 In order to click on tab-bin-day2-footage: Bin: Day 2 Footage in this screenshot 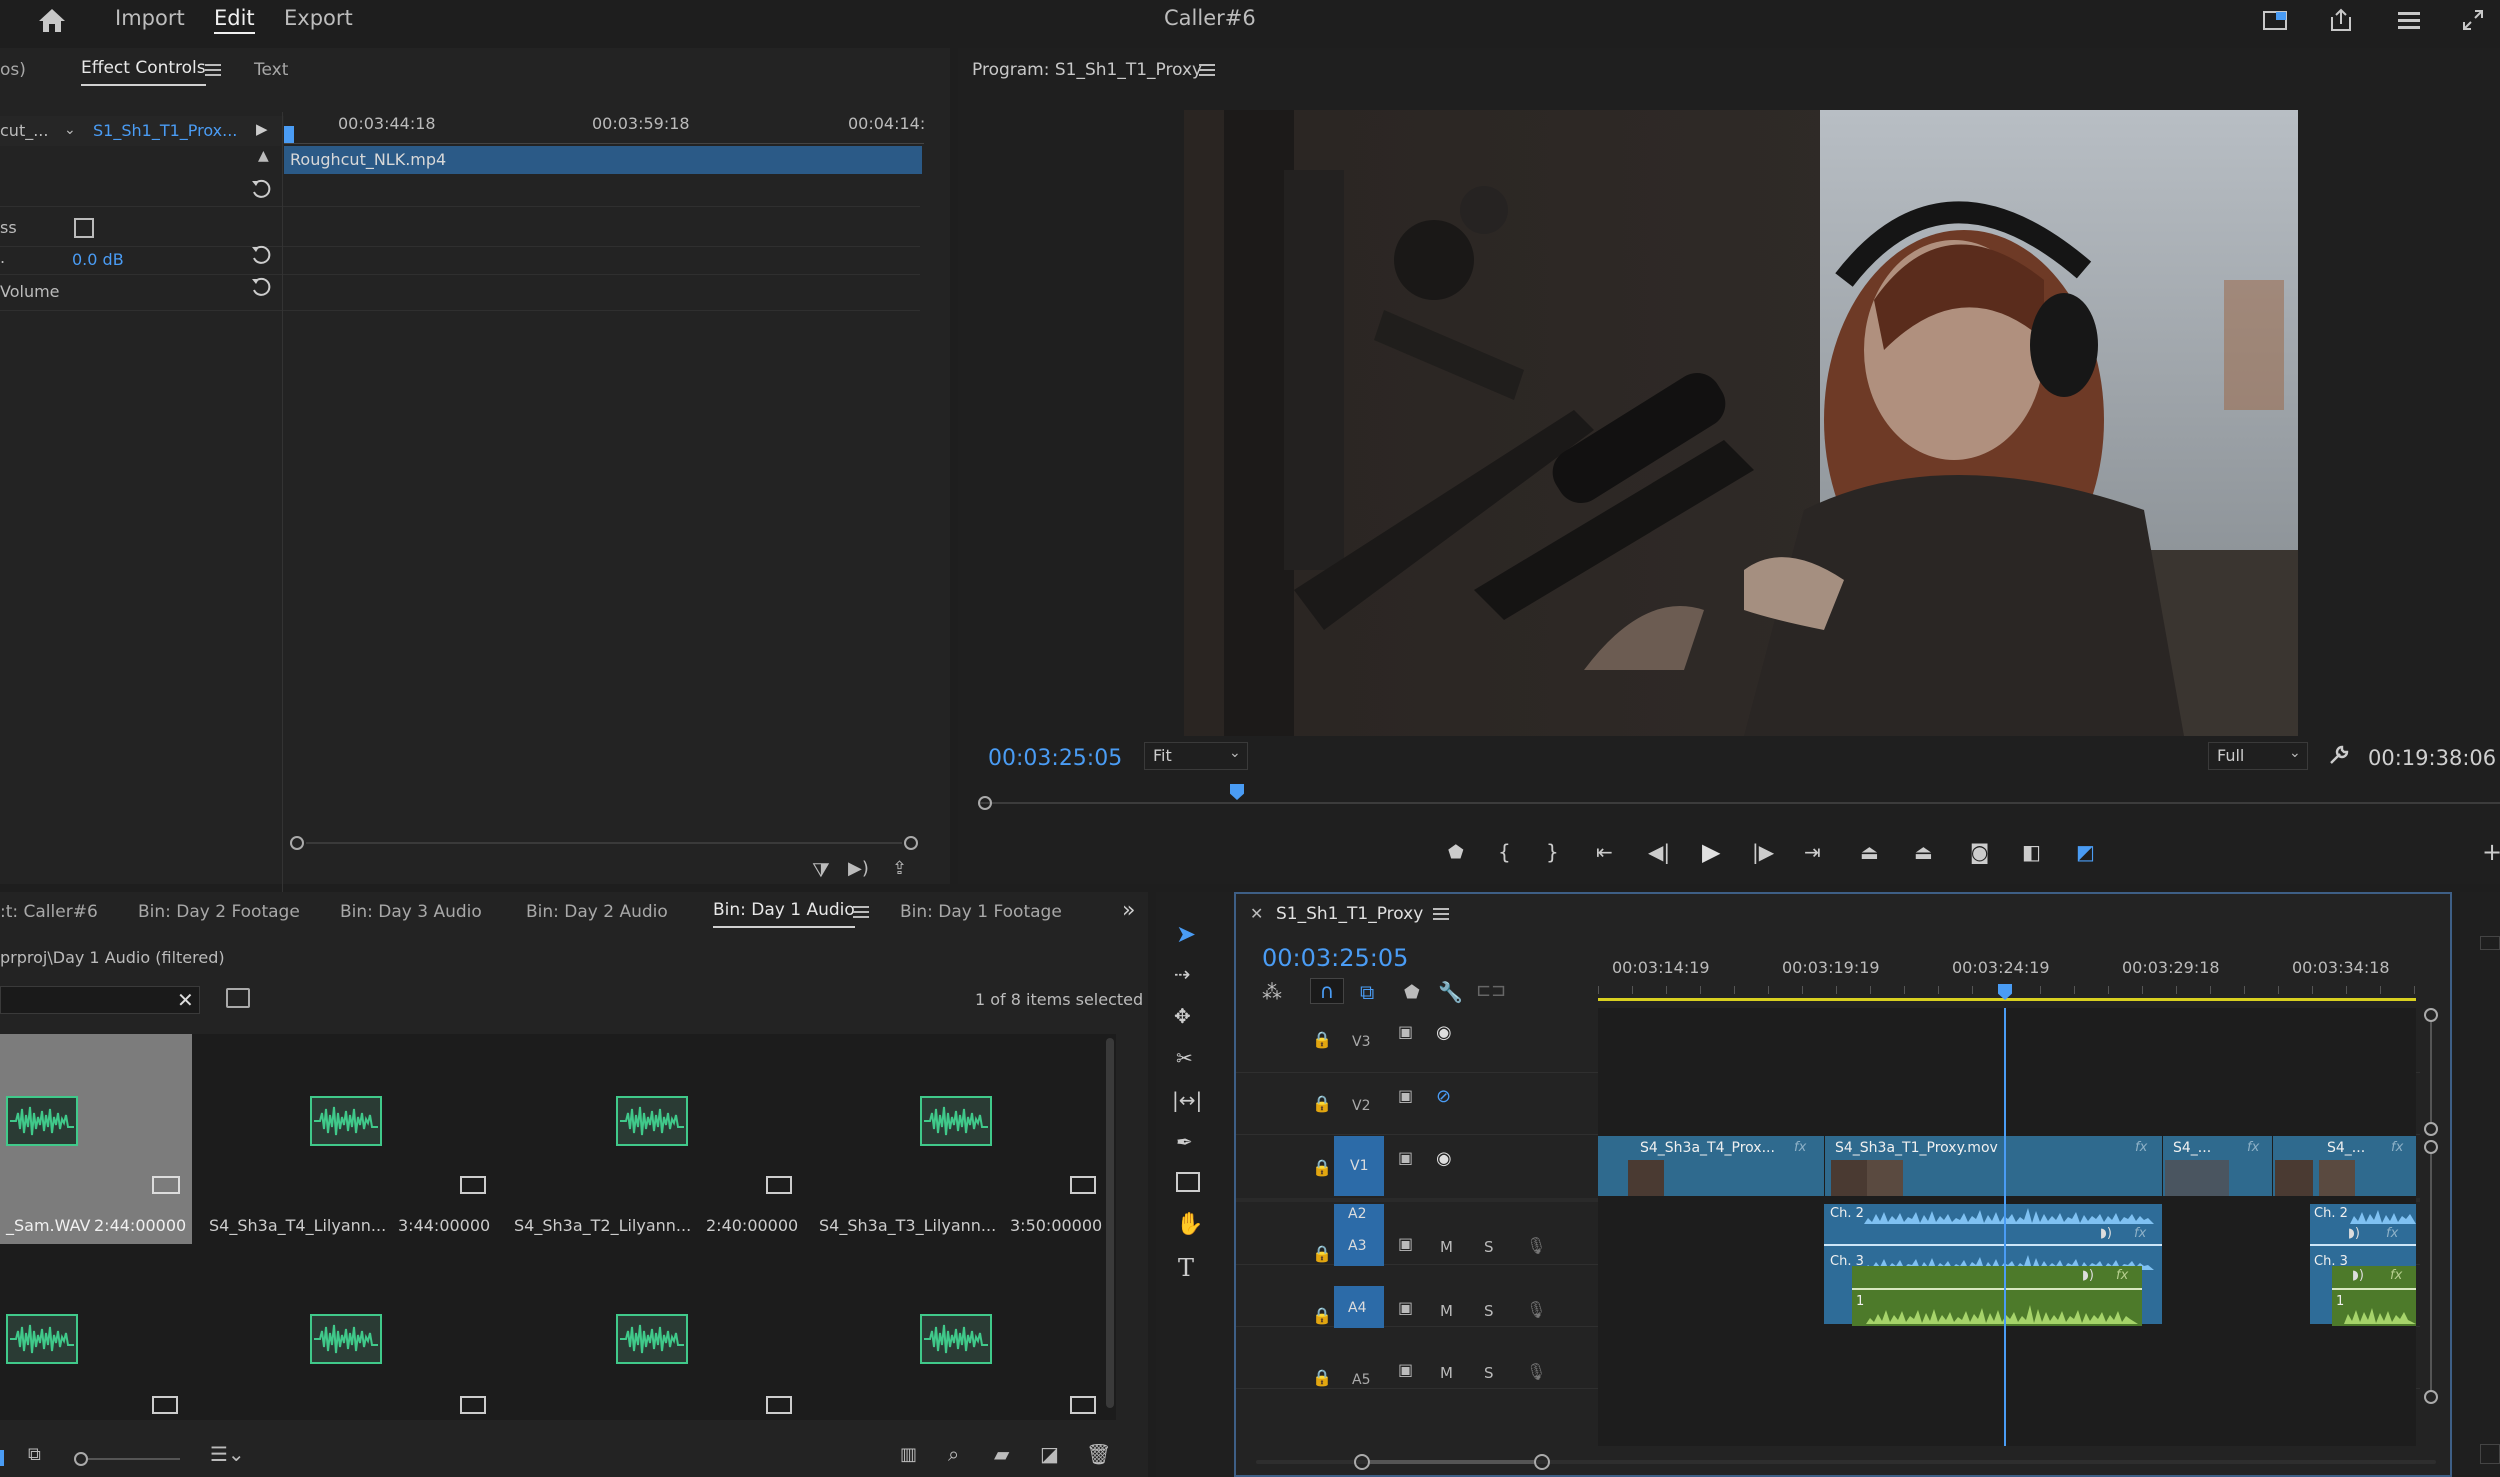, I will do `click(219, 912)`.